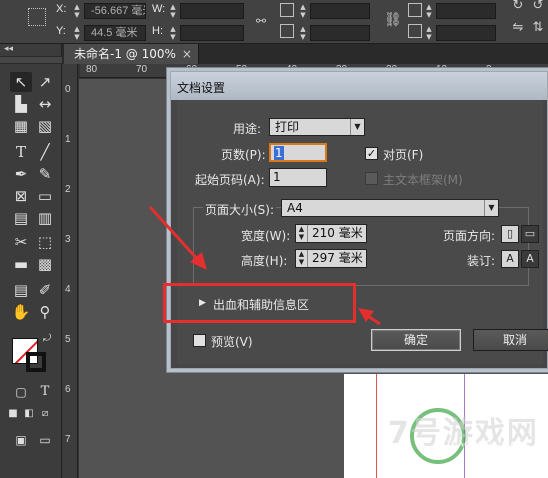 This screenshot has height=478, width=548. Describe the element at coordinates (77, 33) in the screenshot. I see `y-stepper: ▲ ▼` at that location.